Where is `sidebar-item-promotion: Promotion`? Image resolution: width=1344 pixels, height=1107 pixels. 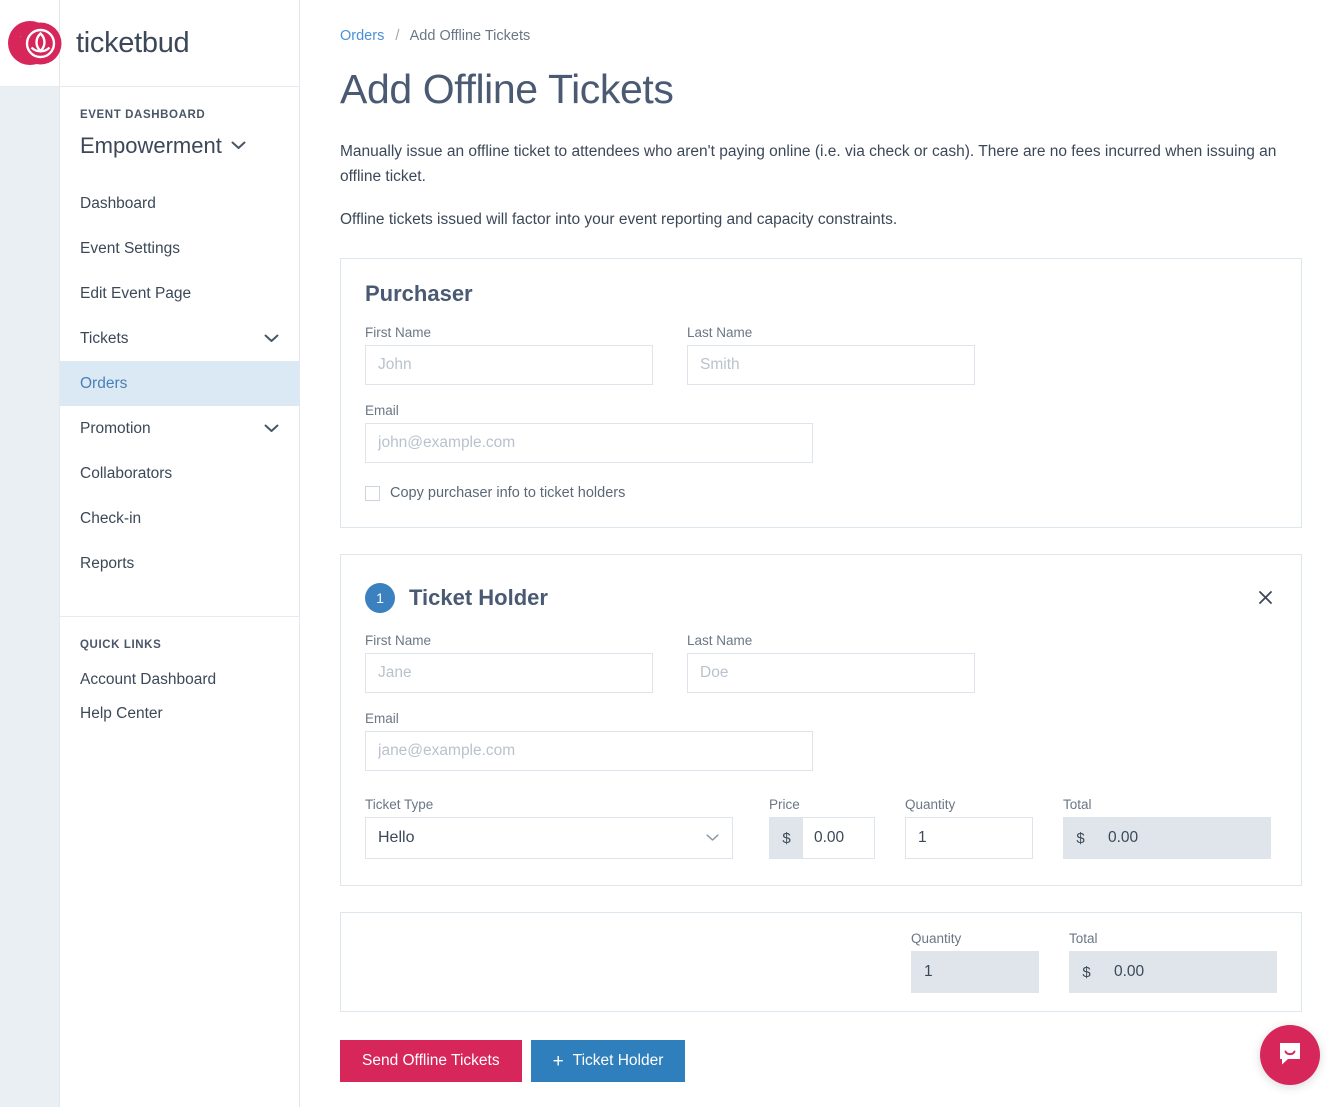 sidebar-item-promotion: Promotion is located at coordinates (179, 428).